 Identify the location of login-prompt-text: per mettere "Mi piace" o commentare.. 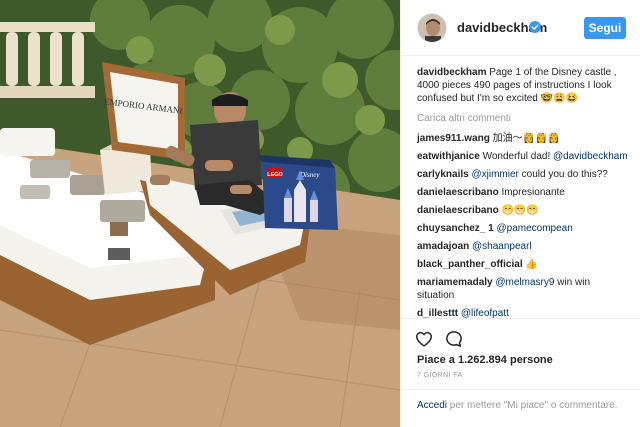
(532, 405).